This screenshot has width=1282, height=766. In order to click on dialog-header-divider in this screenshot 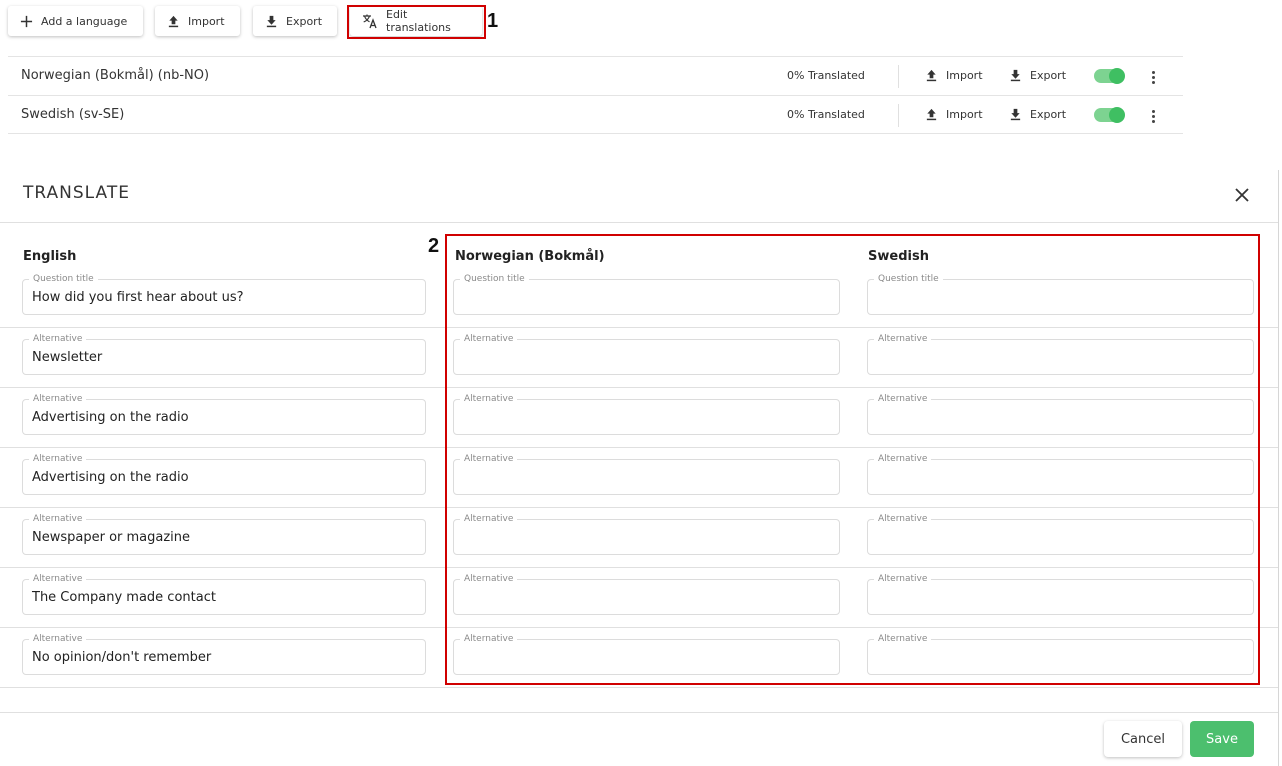, I will do `click(639, 222)`.